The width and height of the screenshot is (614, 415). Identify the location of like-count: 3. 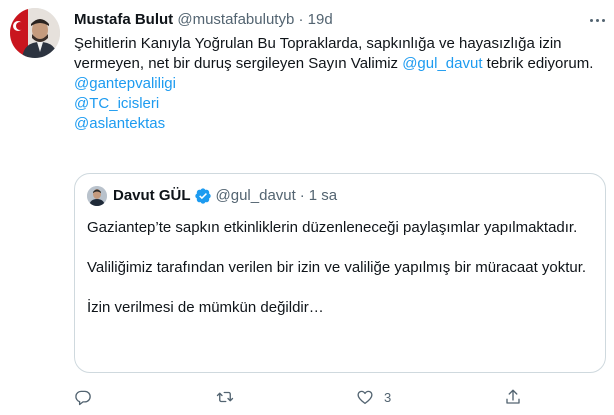
(388, 397).